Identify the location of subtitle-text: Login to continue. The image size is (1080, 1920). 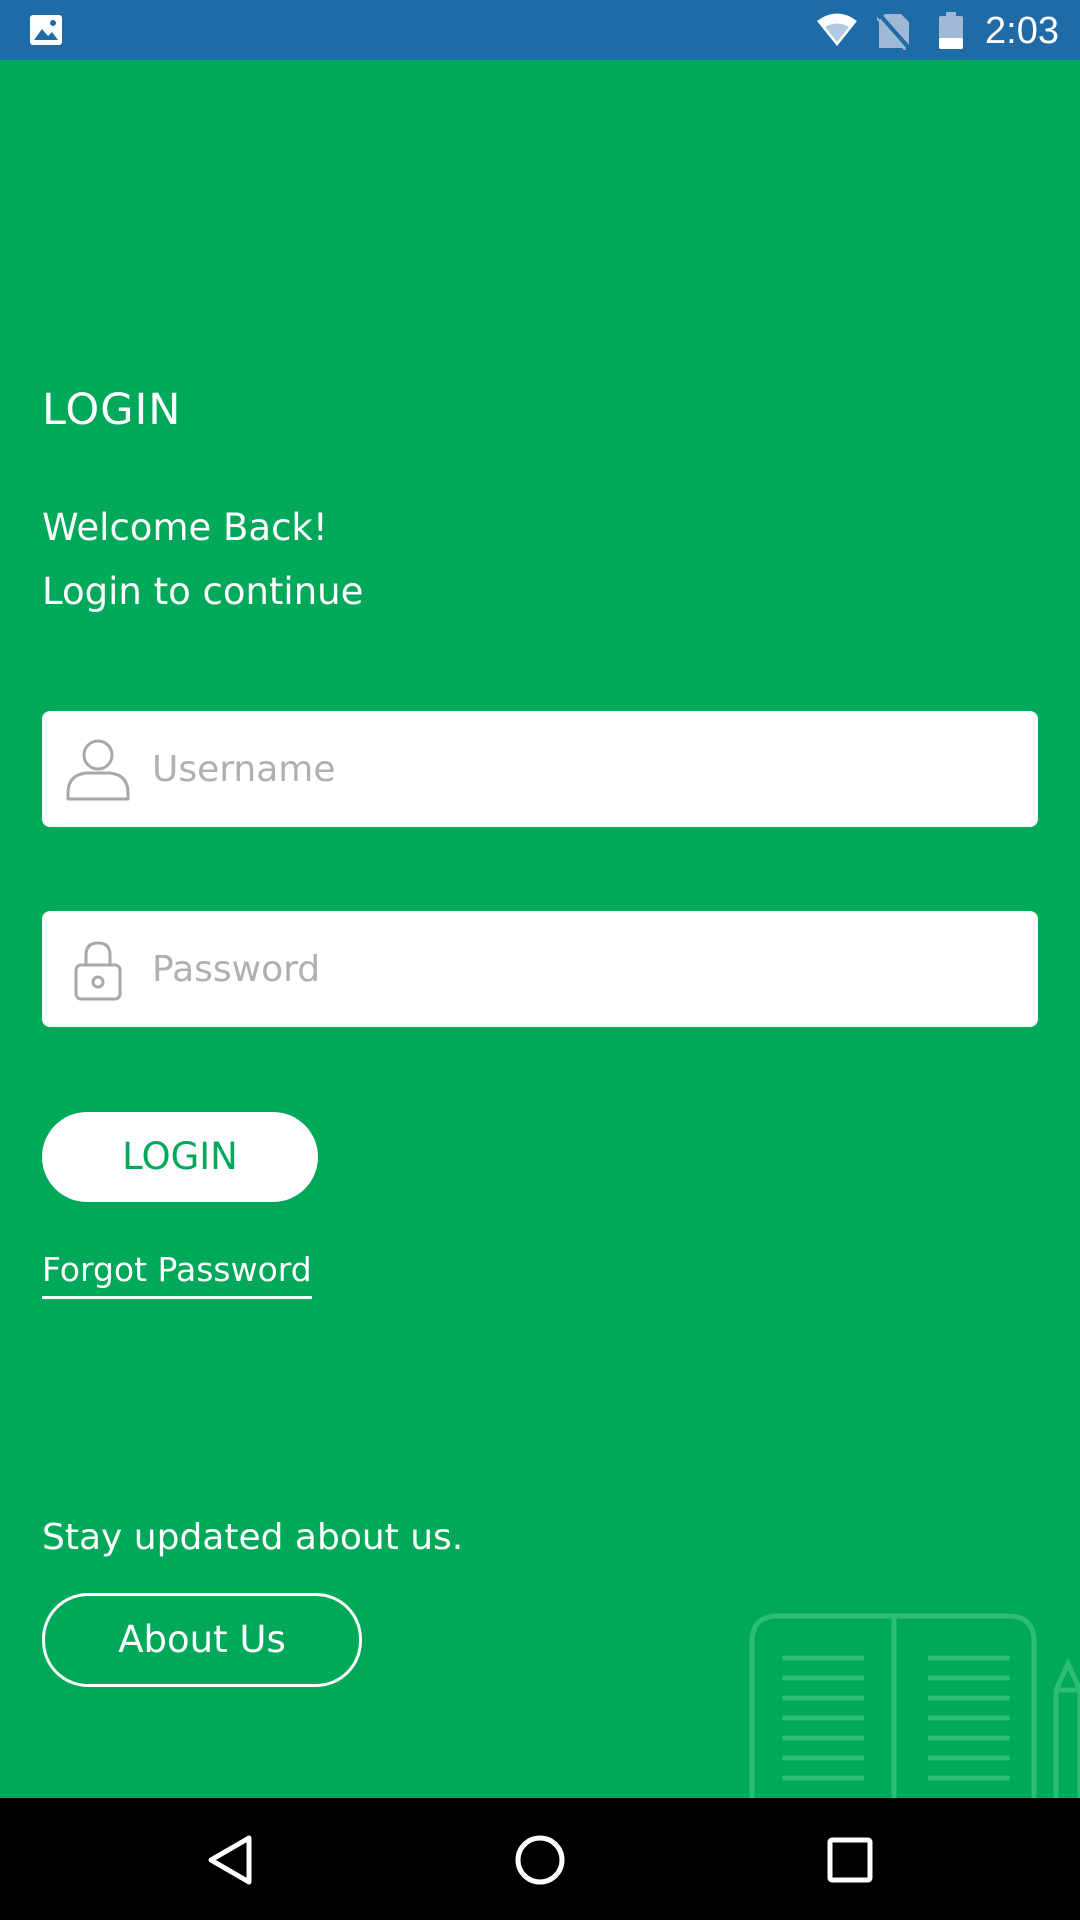
(203, 591).